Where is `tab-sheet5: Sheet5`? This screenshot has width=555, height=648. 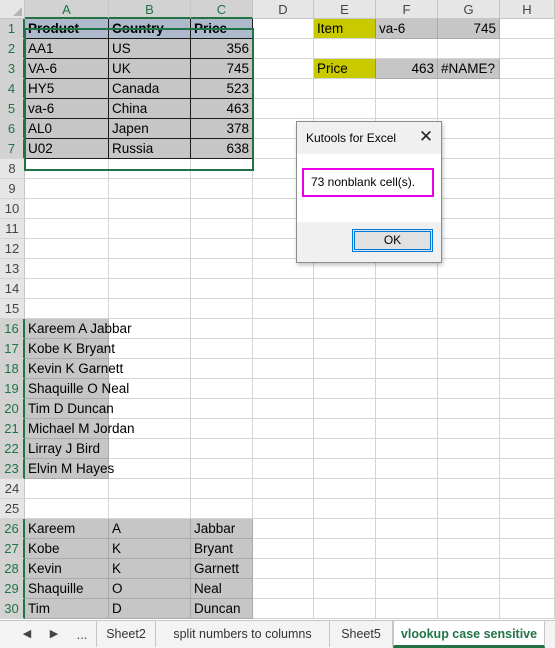
tab-sheet5: Sheet5 is located at coordinates (361, 634).